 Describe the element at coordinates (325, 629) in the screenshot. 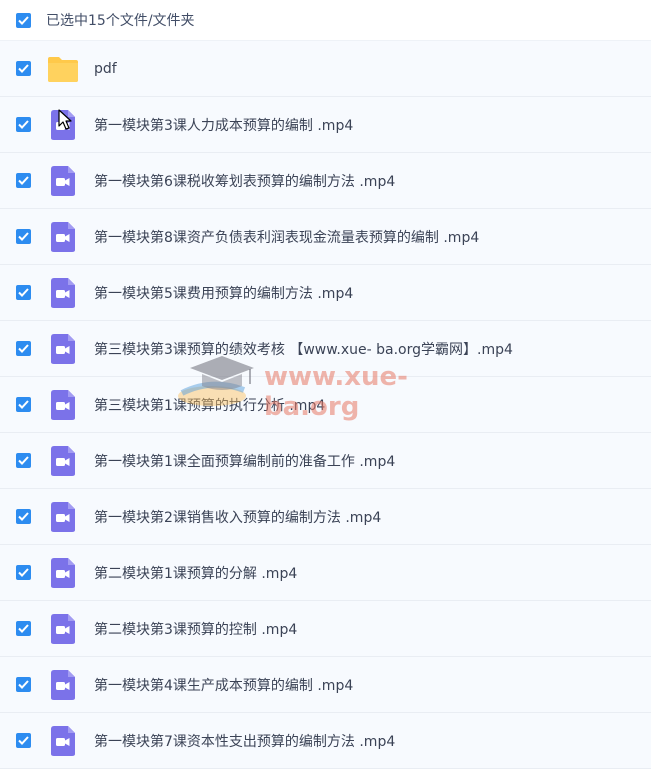

I see `file-row: 第二模块第3课预算的控制 .mp4` at that location.